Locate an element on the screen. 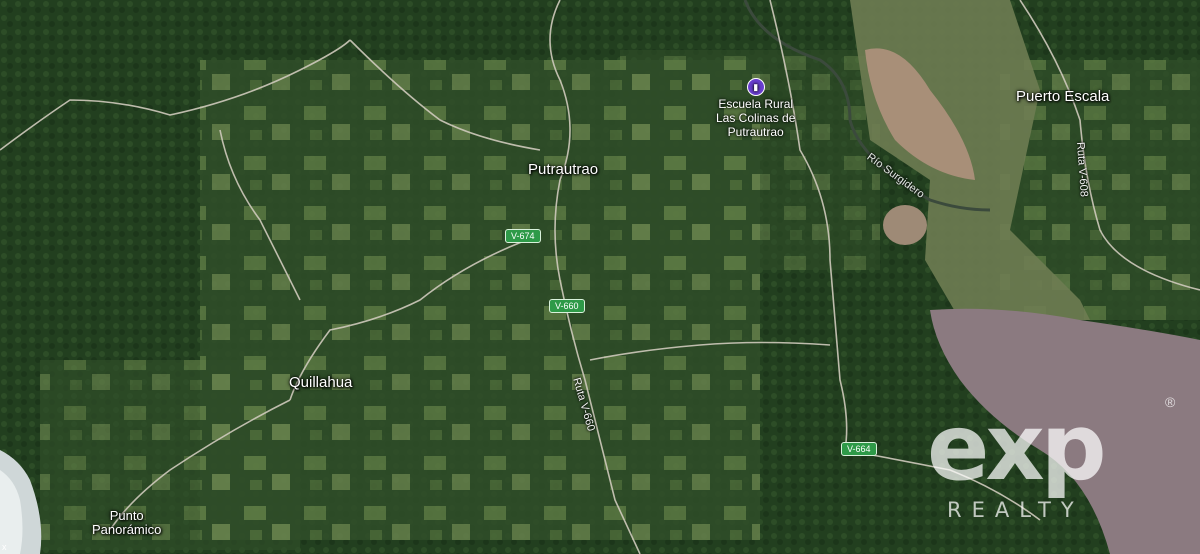 The image size is (1200, 554). road-shield-v660: V-660 is located at coordinates (567, 306).